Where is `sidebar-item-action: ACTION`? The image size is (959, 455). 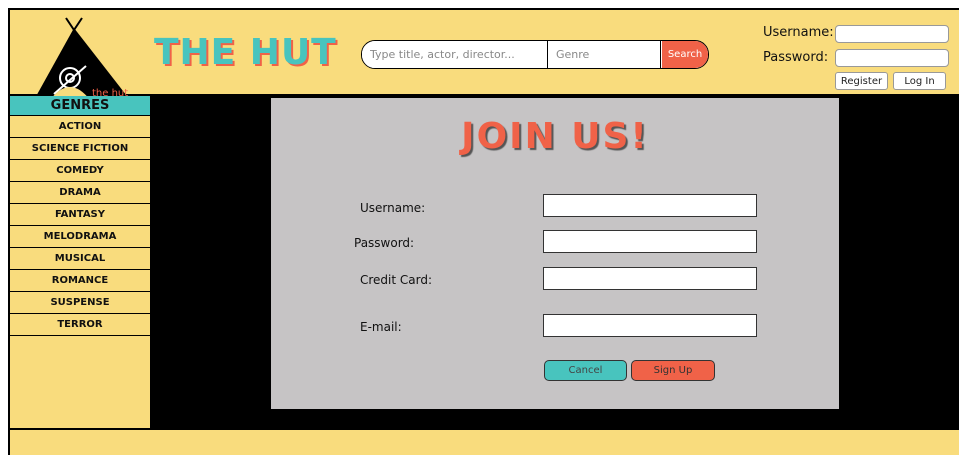 sidebar-item-action: ACTION is located at coordinates (80, 127).